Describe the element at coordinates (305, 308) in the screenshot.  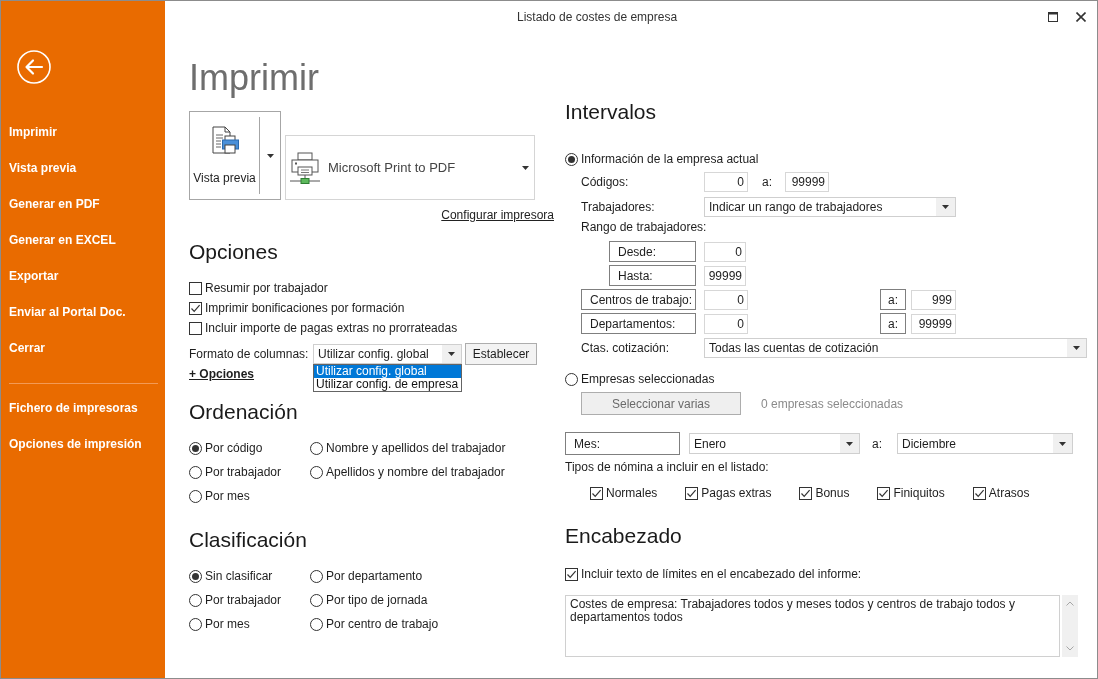
I see `checkbox-label: Imprimir bonificaciones por formación` at that location.